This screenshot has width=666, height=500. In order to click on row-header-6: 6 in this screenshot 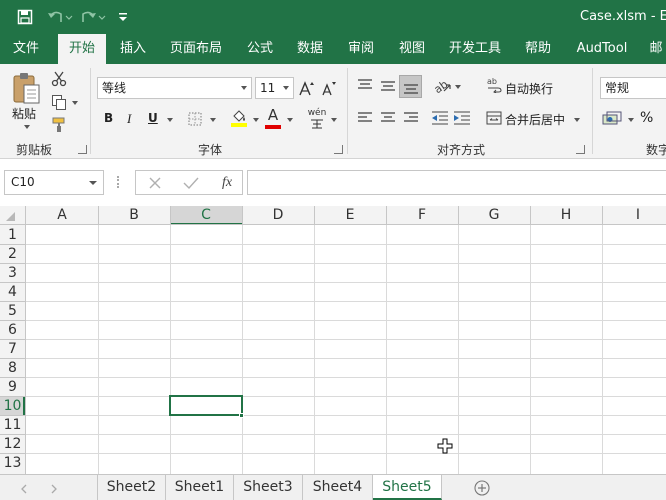, I will do `click(12, 330)`.